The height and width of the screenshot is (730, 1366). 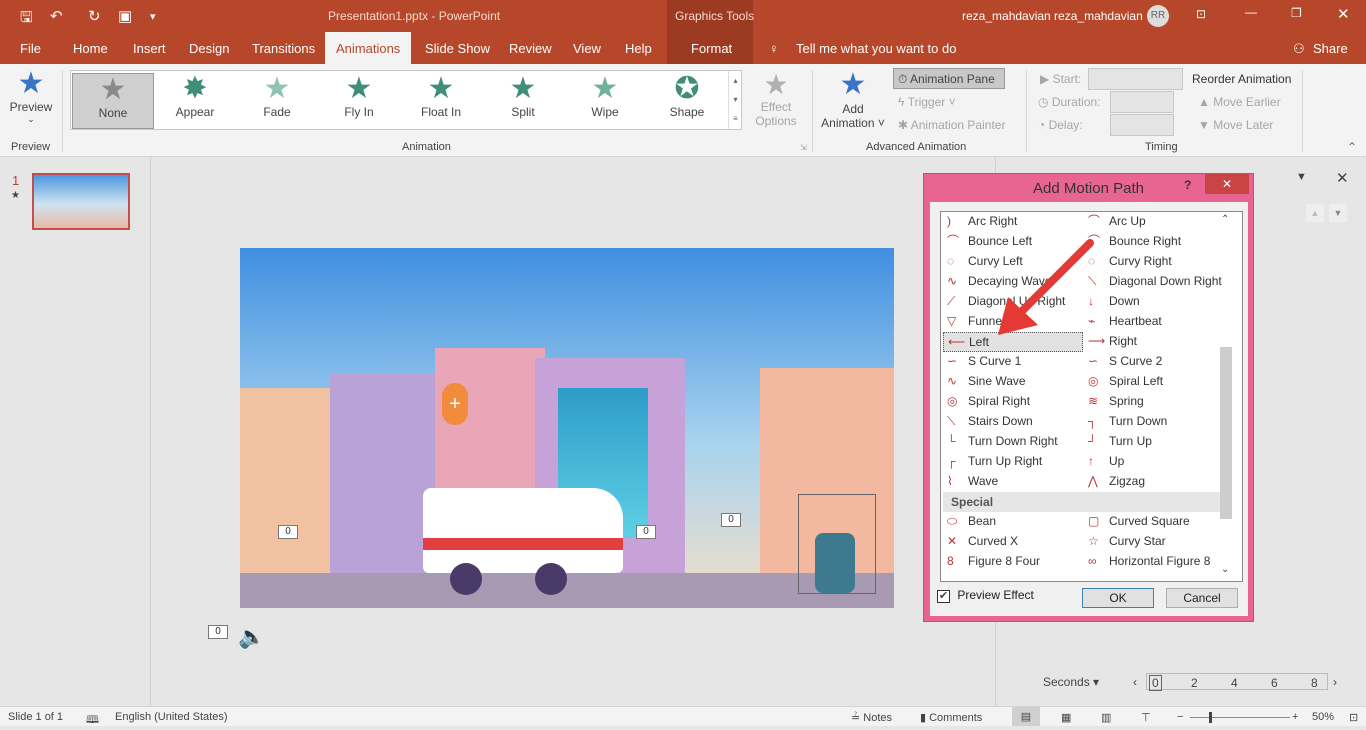 What do you see at coordinates (985, 595) in the screenshot?
I see `preview-effect-checkbox: ✔ Preview Effect` at bounding box center [985, 595].